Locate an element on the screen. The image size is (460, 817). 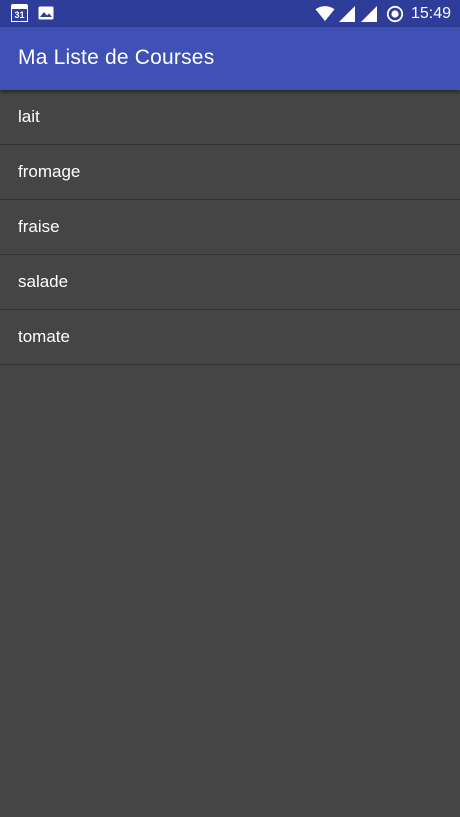
status-notifications: 31 is located at coordinates (32, 13).